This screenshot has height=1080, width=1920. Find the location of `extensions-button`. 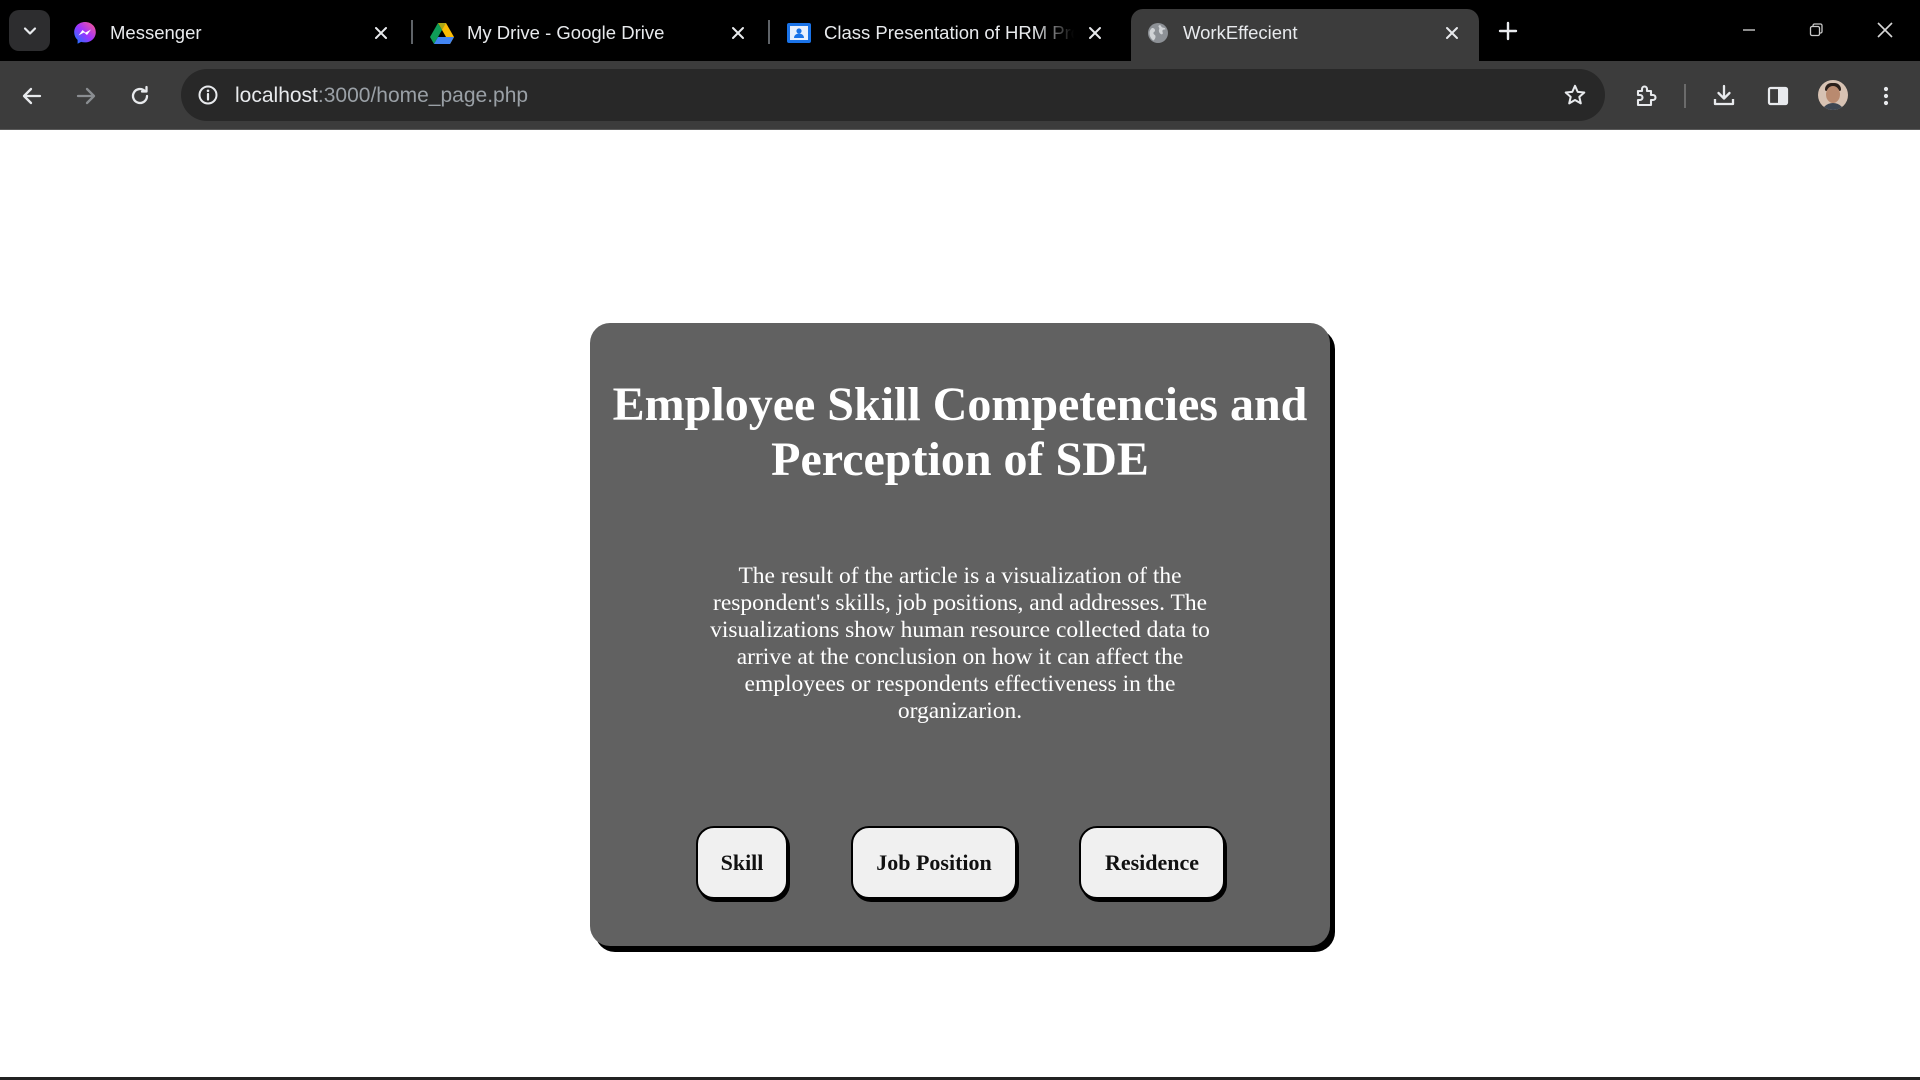

extensions-button is located at coordinates (1646, 96).